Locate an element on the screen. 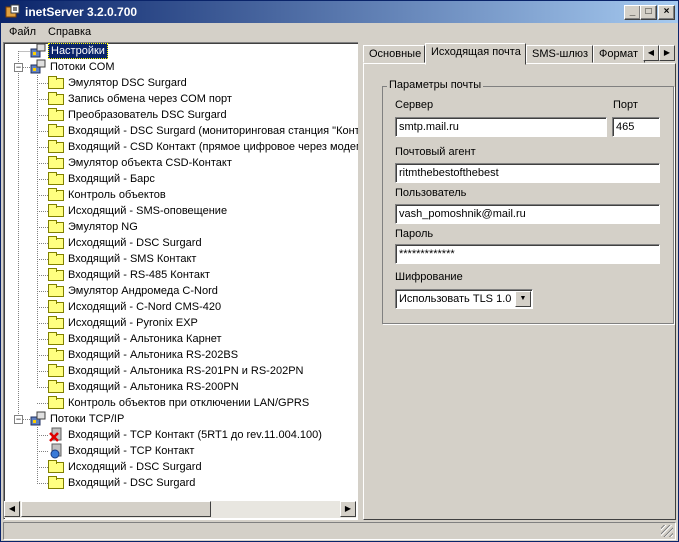 This screenshot has width=679, height=542. tree-item-label: Эмулятор объекта CSD-Контакт is located at coordinates (150, 163).